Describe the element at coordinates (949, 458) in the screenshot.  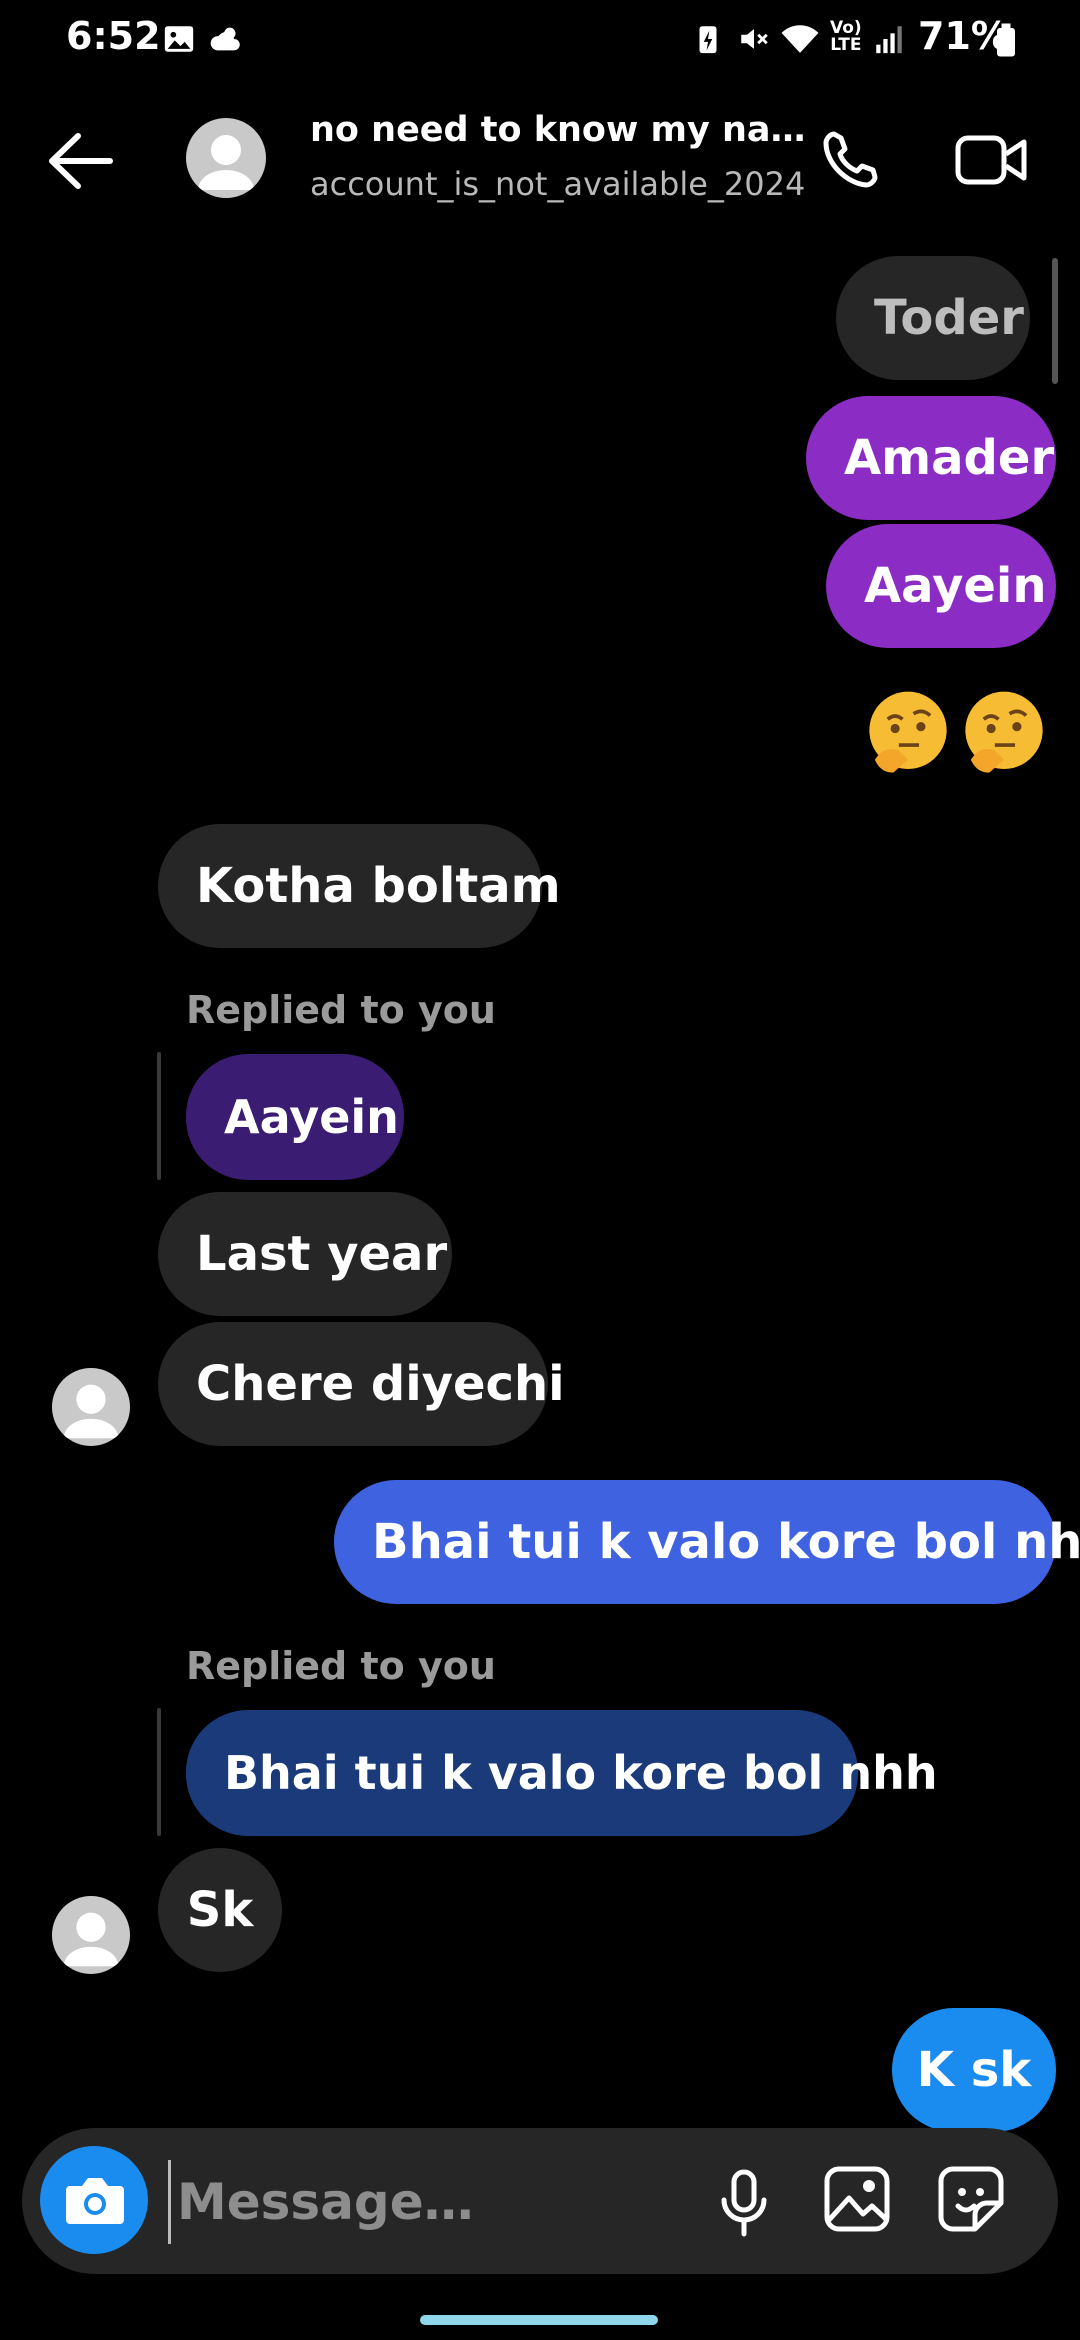
I see `message-text: Amader` at that location.